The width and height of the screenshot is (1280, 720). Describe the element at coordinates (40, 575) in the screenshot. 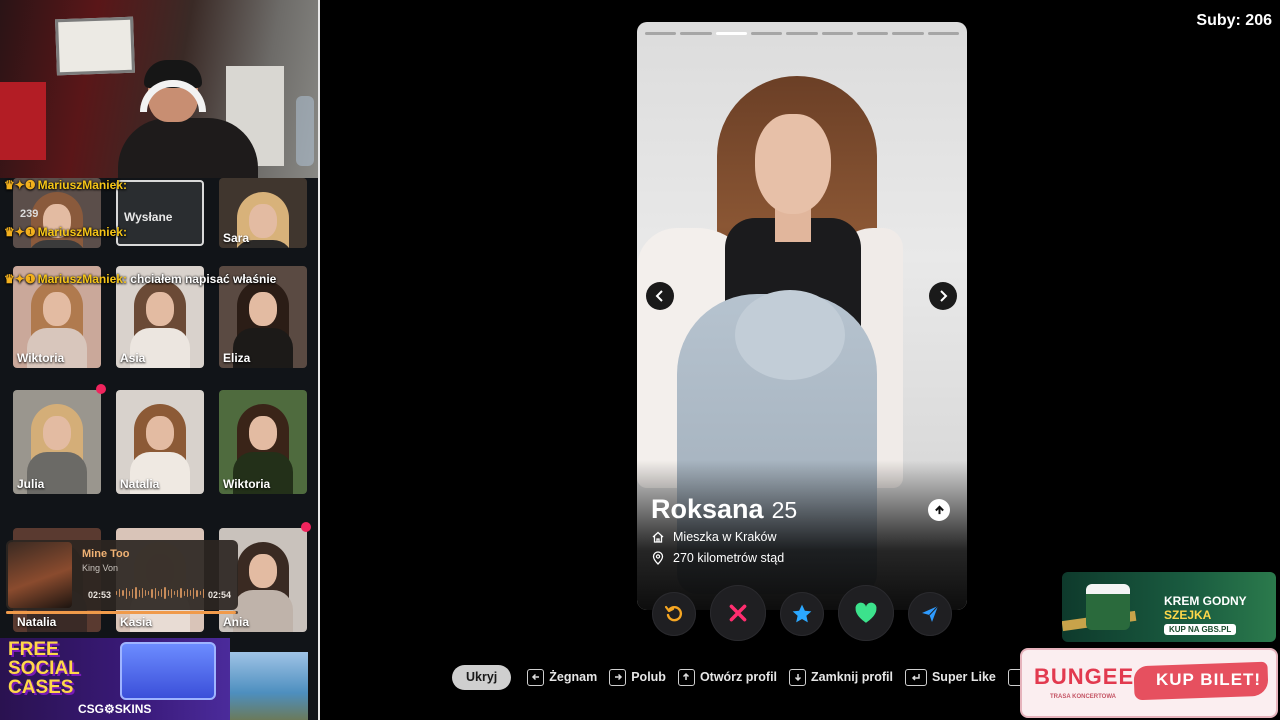

I see `album-cover` at that location.